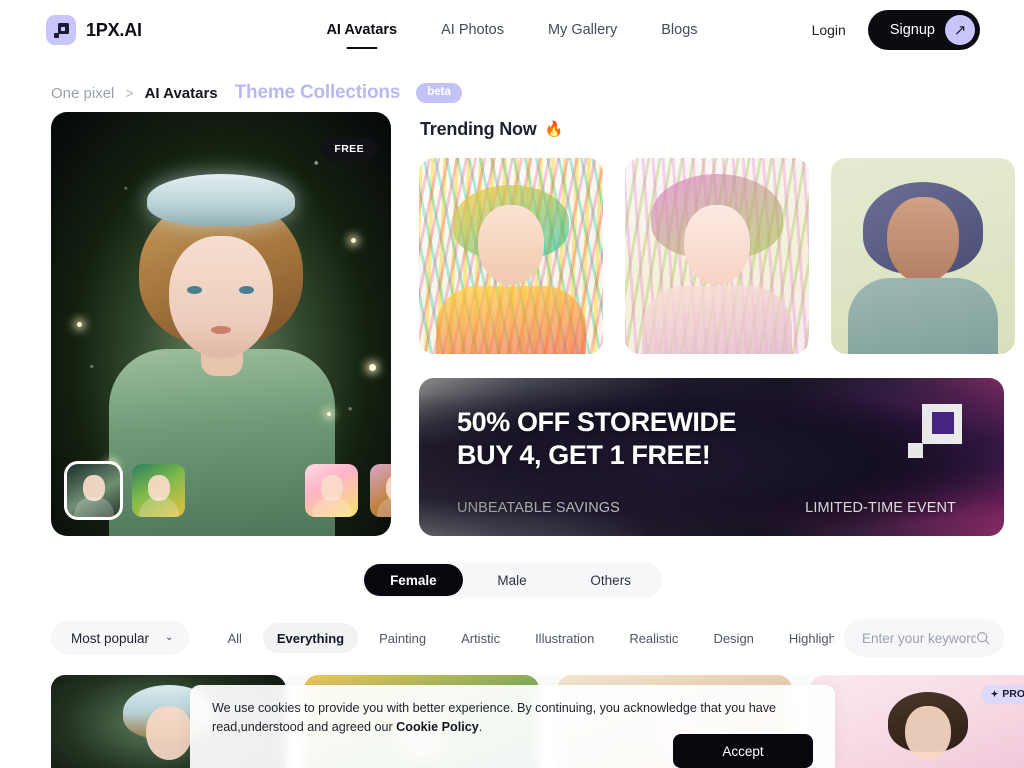 The height and width of the screenshot is (768, 1024). I want to click on breadcrumb-root: One pixel, so click(82, 93).